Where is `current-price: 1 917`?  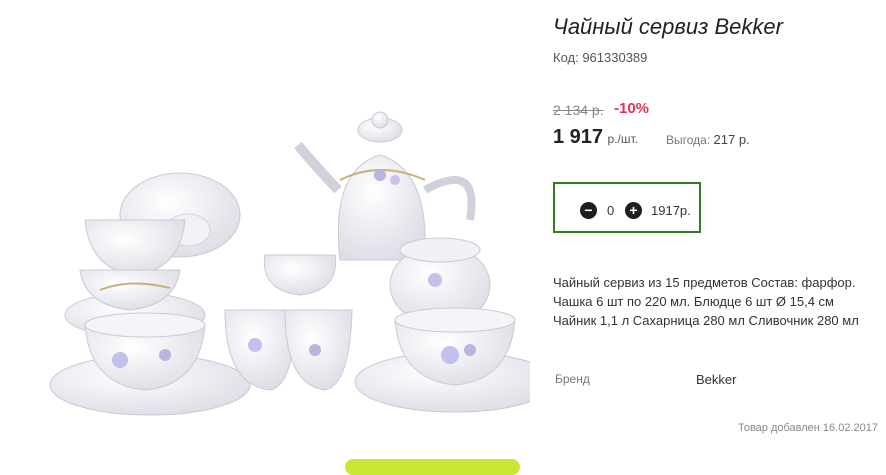 current-price: 1 917 is located at coordinates (578, 137).